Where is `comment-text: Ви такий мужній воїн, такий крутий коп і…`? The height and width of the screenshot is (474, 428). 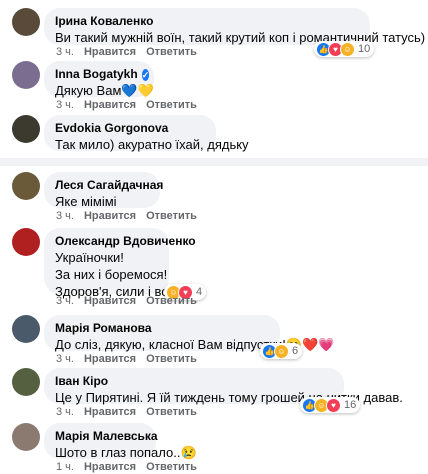 comment-text: Ви такий мужній воїн, такий крутий коп і… is located at coordinates (240, 37).